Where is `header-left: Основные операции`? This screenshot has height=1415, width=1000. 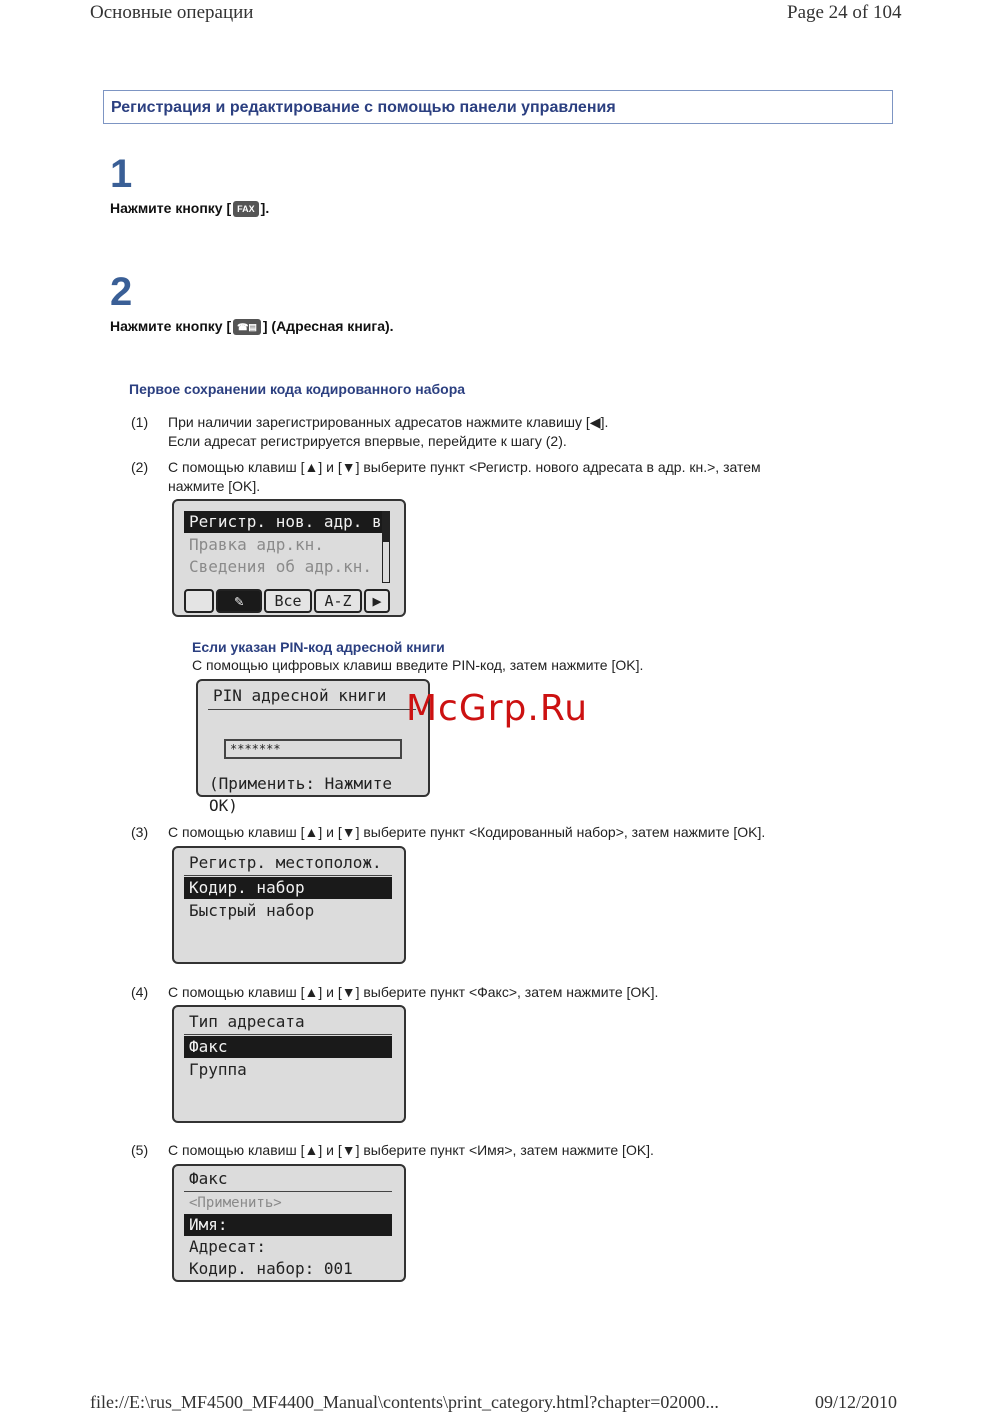
header-left: Основные операции is located at coordinates (172, 12).